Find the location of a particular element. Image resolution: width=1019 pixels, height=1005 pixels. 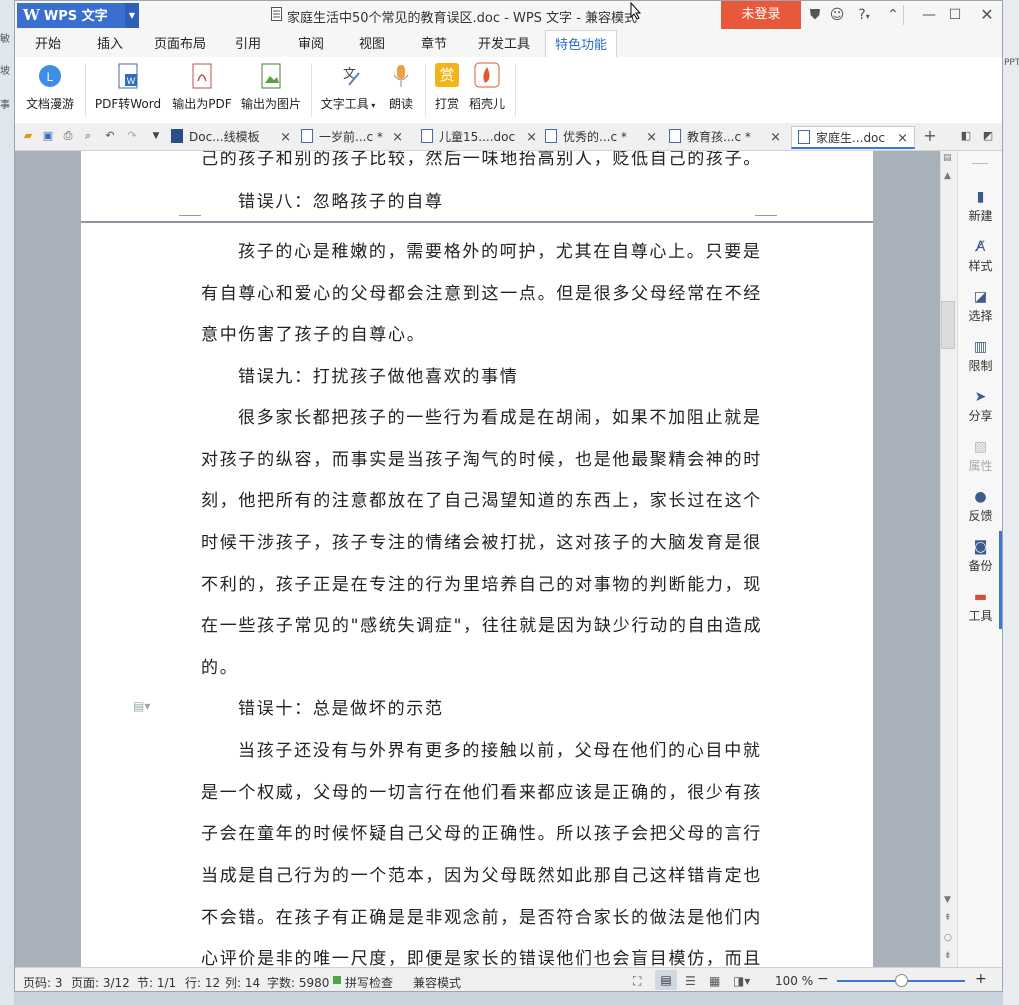

paragraph-line: 己的孩子和别的孩子比较，然后一味地抬高别人，贬低自己的孩子。 is located at coordinates (481, 160).